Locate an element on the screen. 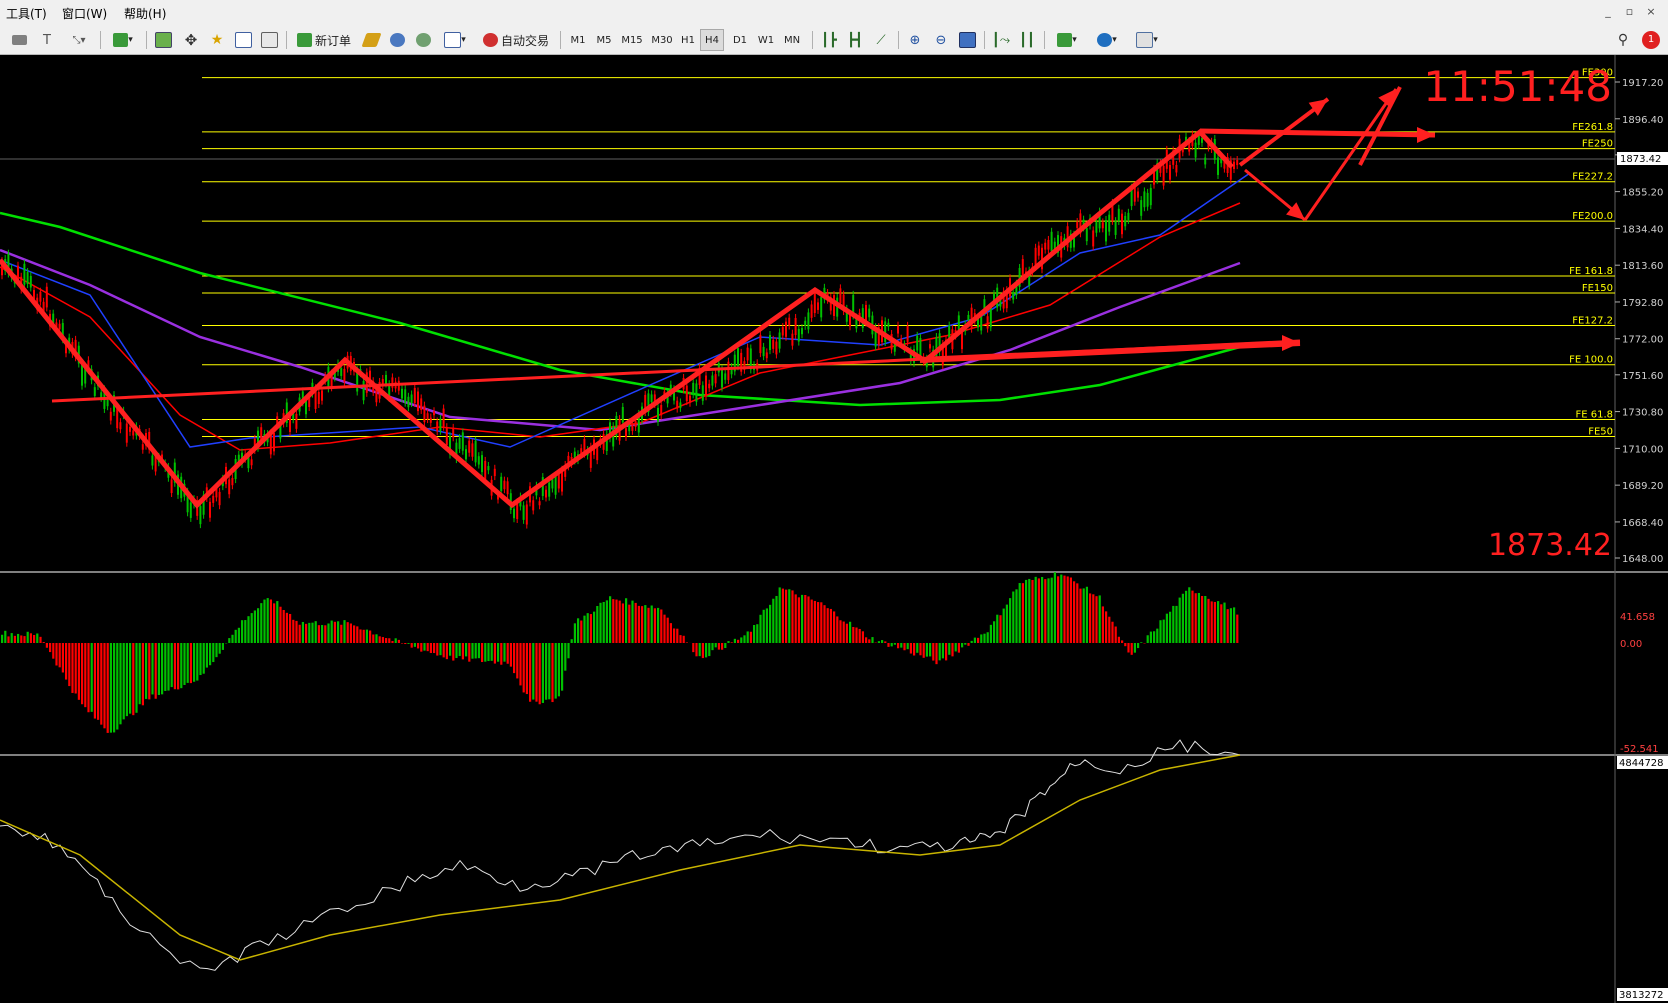 The width and height of the screenshot is (1668, 1003). tools-dropdown-icon: ⤡▾ is located at coordinates (79, 40).